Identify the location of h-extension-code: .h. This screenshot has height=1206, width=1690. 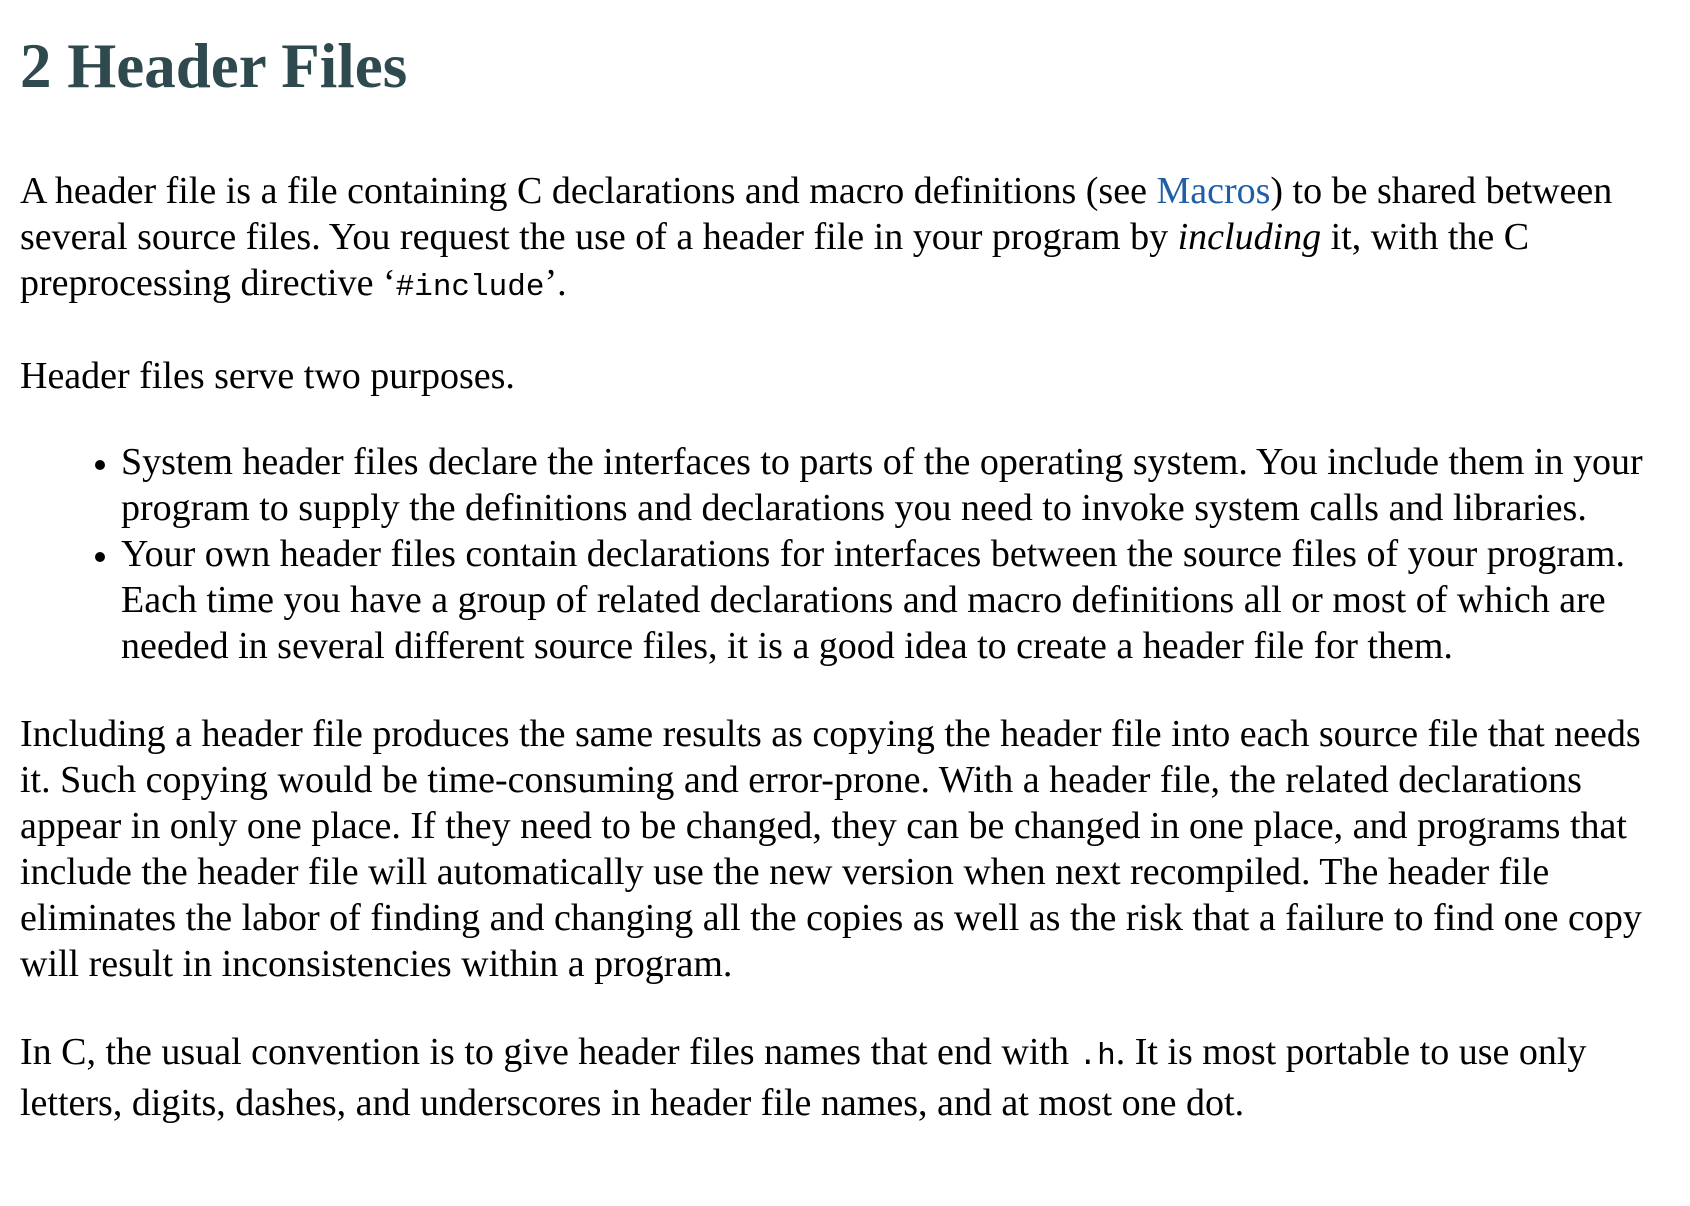
(1097, 1056).